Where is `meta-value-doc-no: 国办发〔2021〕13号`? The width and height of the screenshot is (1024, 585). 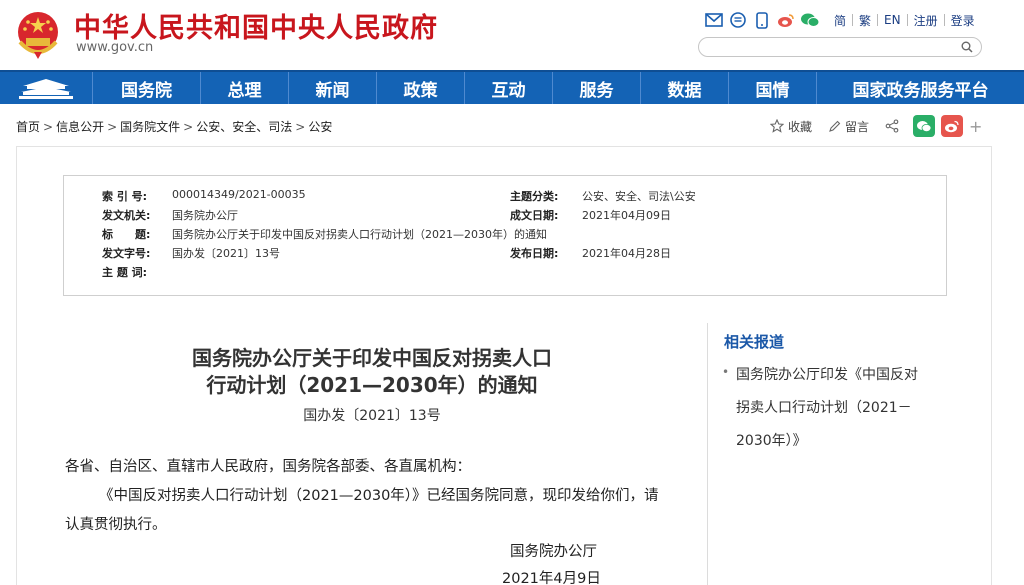 meta-value-doc-no: 国办发〔2021〕13号 is located at coordinates (226, 253).